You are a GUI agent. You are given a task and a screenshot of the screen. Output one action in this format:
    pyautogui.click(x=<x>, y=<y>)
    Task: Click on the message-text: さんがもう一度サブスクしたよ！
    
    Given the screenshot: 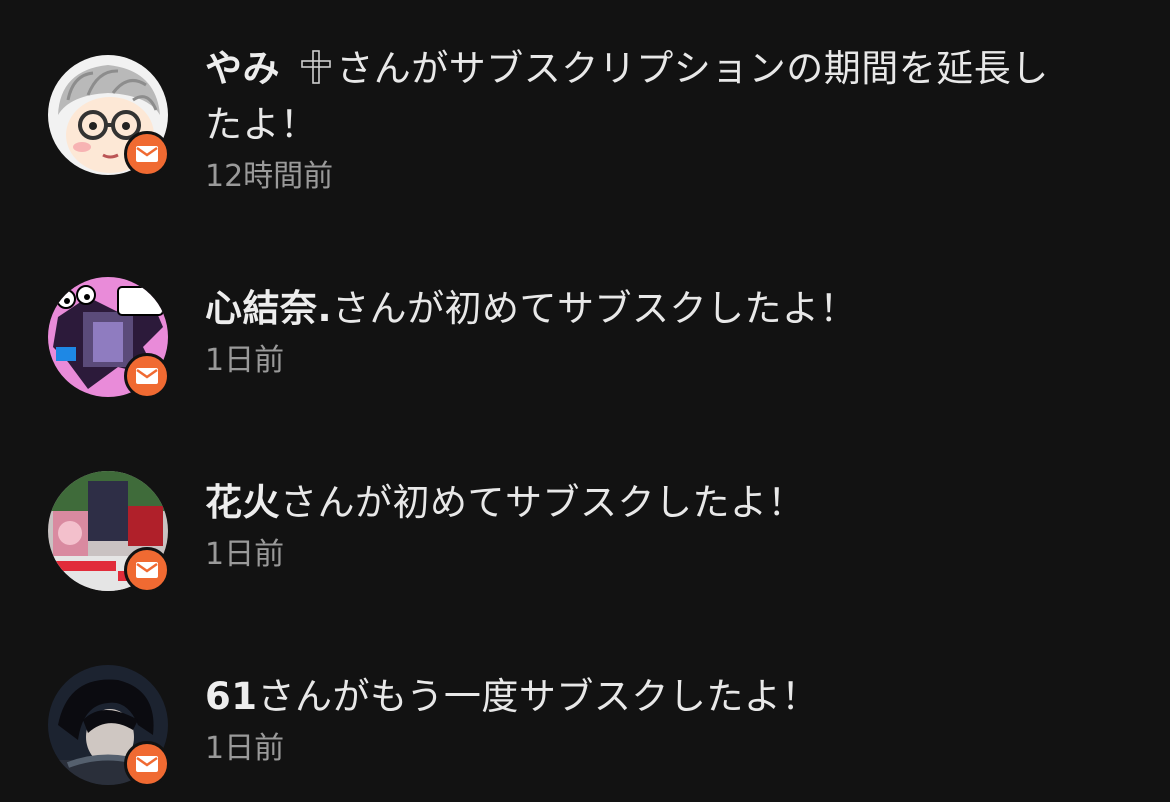 What is the action you would take?
    pyautogui.click(x=538, y=696)
    